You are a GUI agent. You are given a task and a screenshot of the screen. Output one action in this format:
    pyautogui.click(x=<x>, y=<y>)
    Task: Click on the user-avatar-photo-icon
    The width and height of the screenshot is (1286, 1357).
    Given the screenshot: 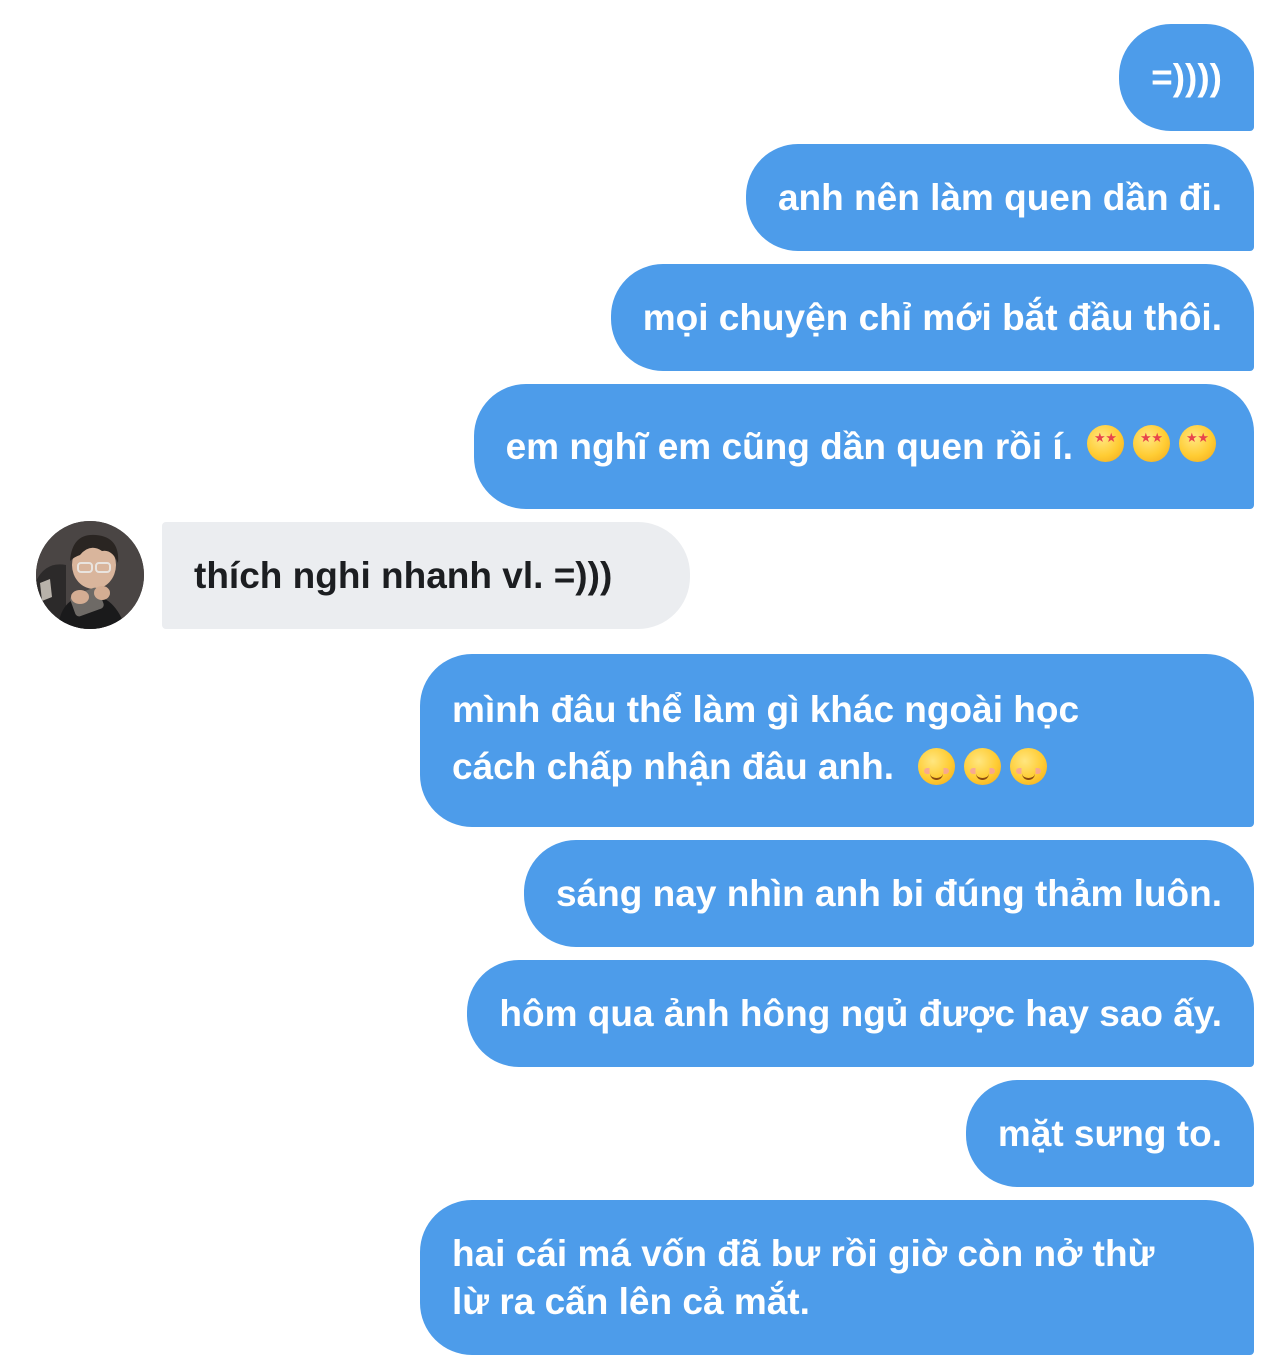 What is the action you would take?
    pyautogui.click(x=90, y=575)
    